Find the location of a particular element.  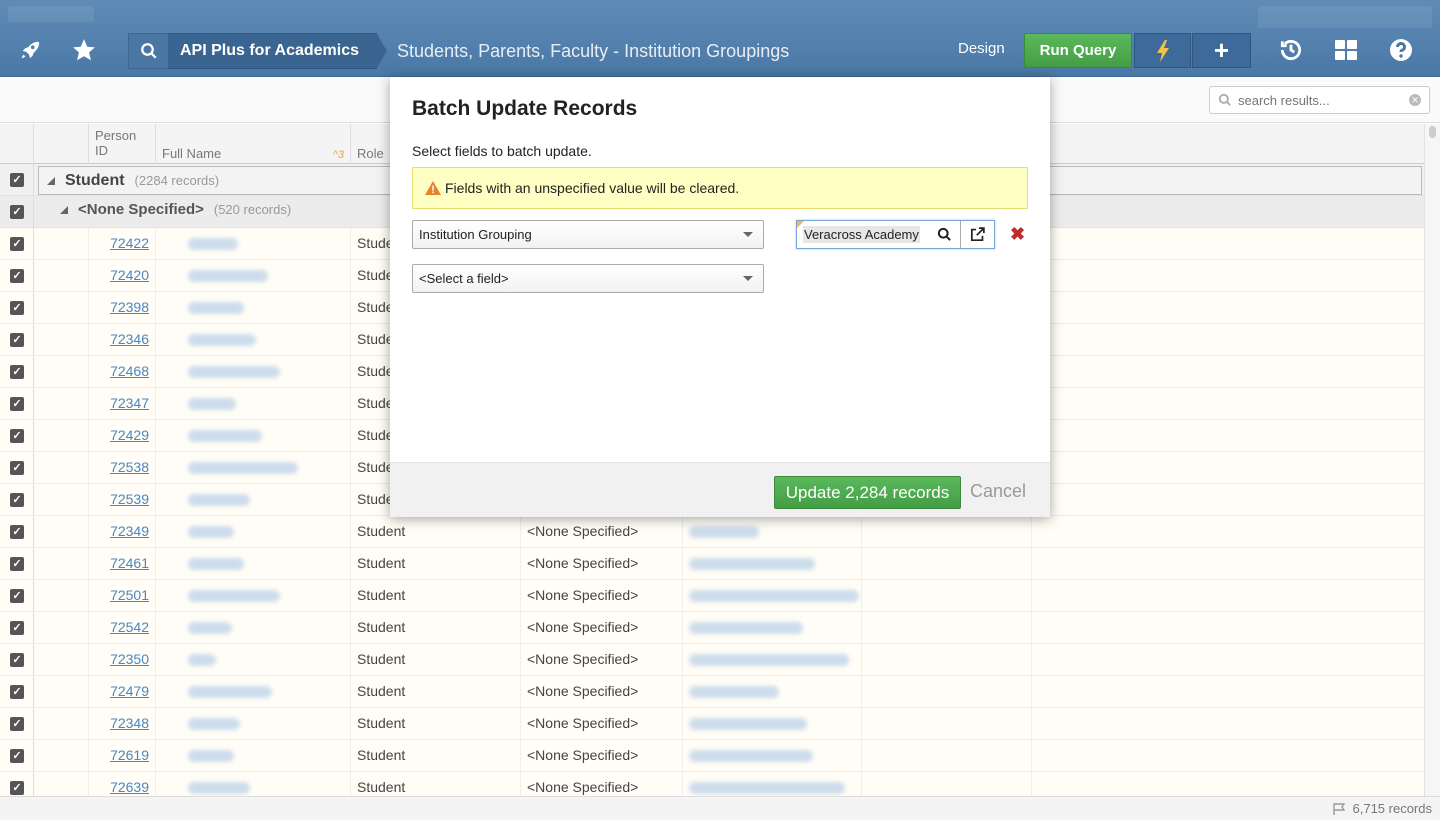

person-id-link: 72479 is located at coordinates (129, 691).